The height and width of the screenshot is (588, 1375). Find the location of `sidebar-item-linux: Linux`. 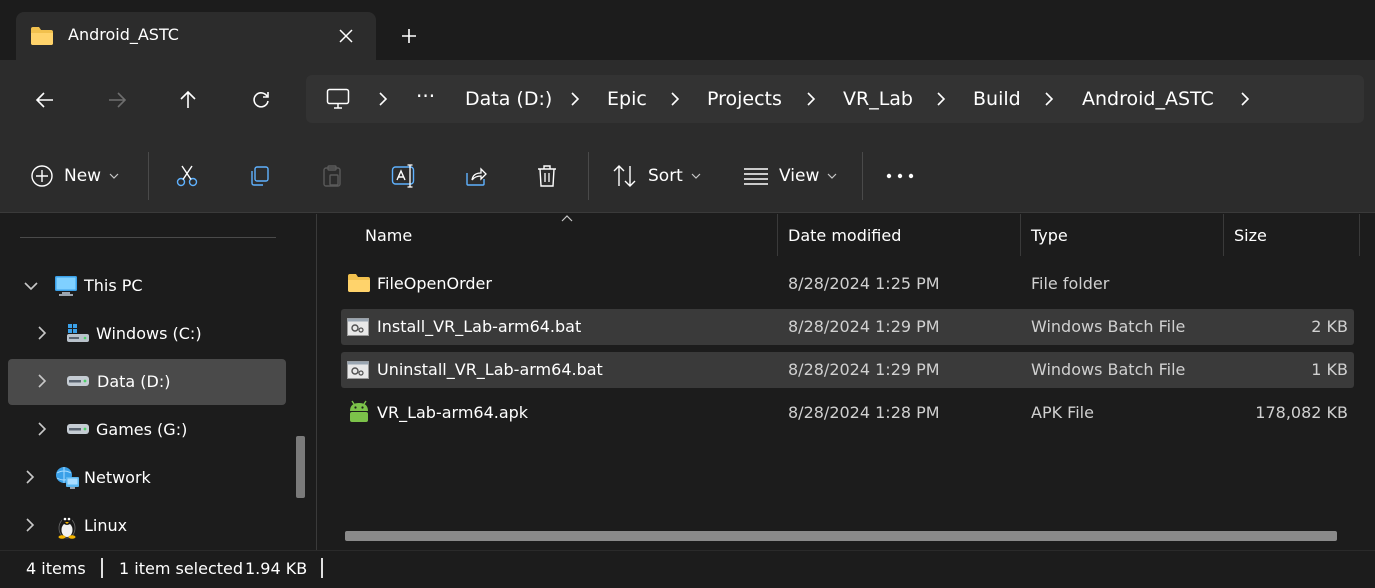

sidebar-item-linux: Linux is located at coordinates (147, 526).